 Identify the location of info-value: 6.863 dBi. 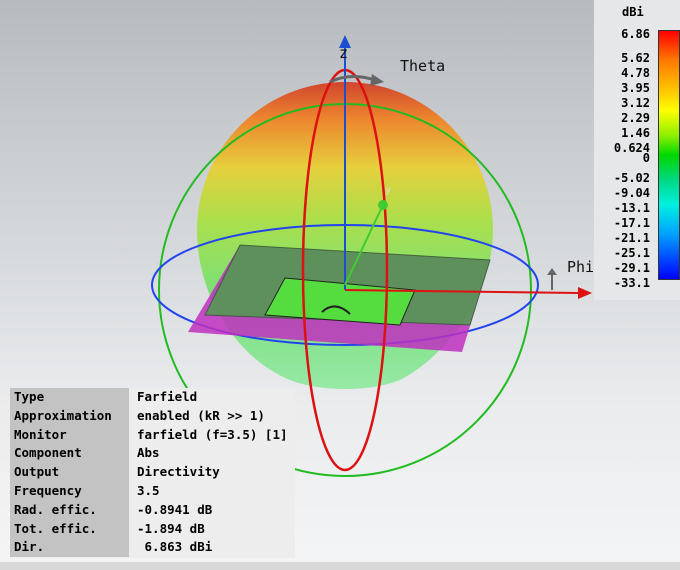
(175, 547).